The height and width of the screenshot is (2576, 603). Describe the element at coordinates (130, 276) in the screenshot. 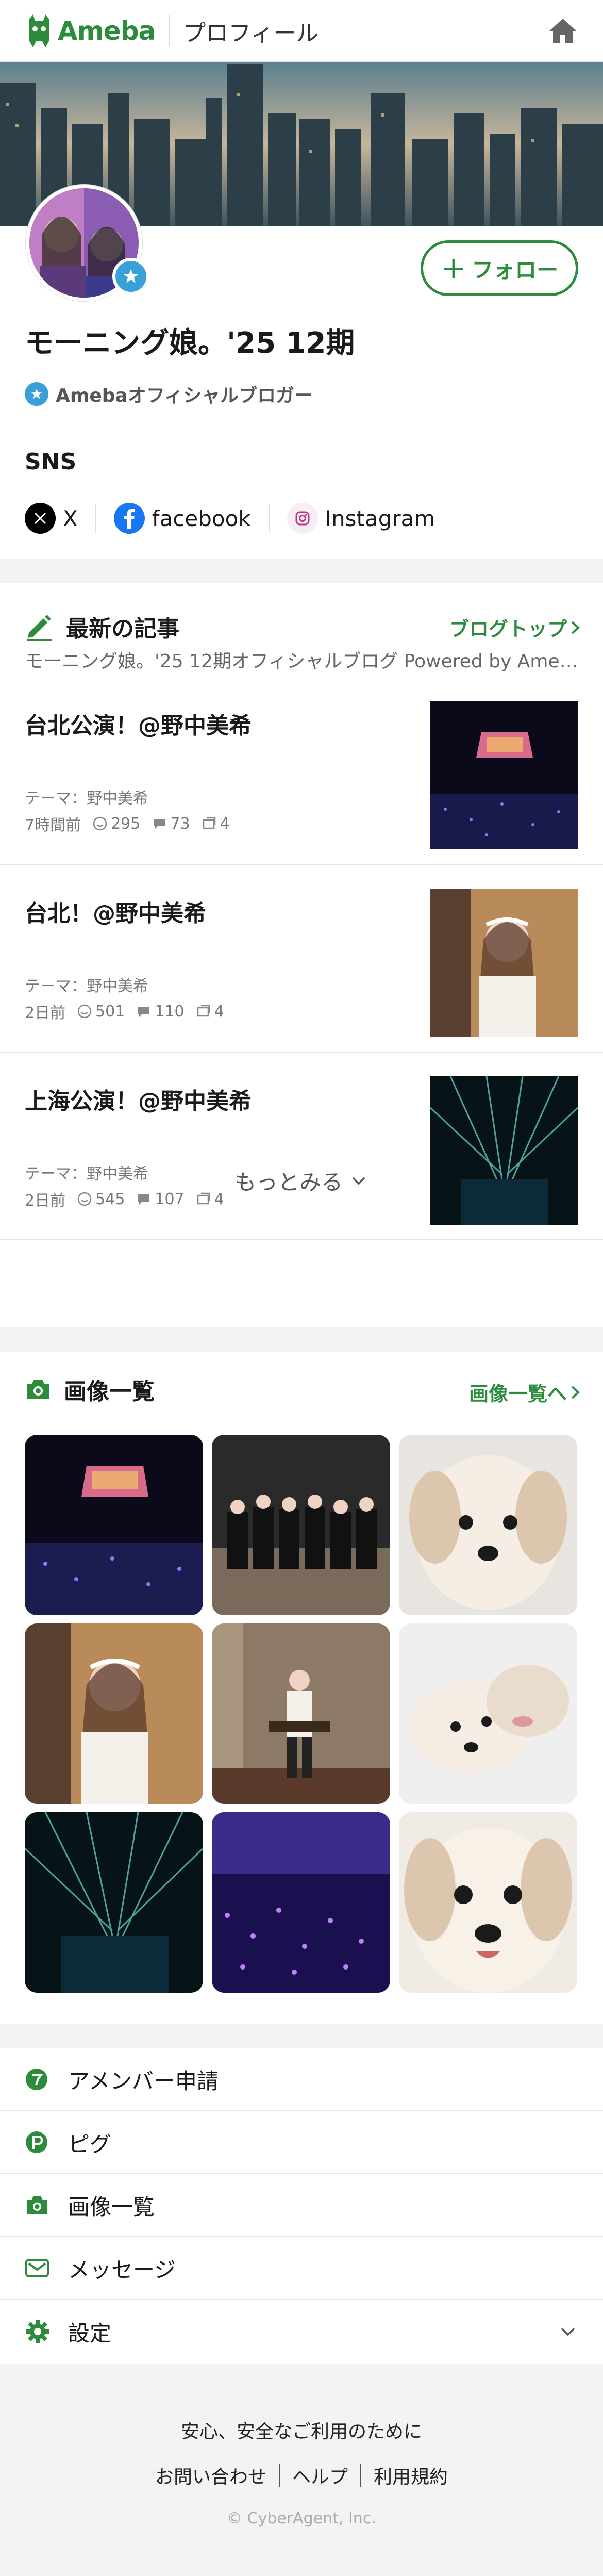

I see `official-badge-icon` at that location.